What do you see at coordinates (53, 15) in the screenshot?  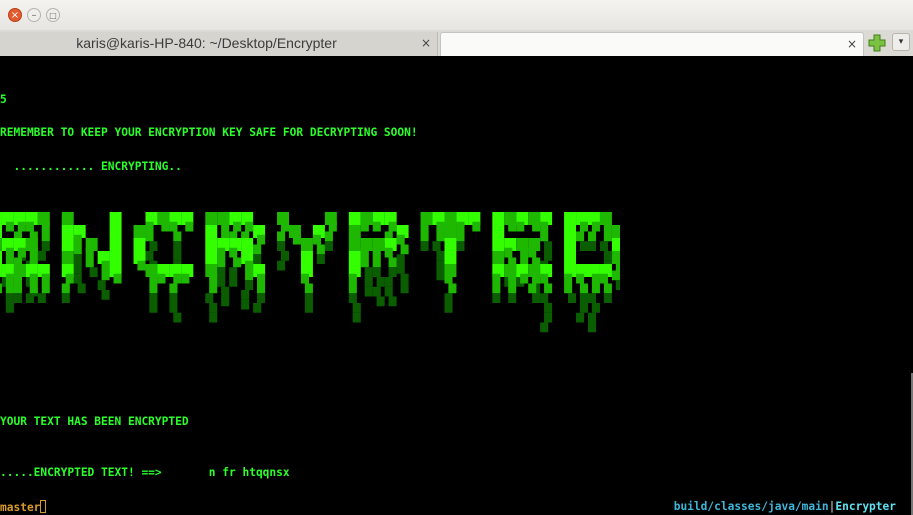 I see `maximize-window-button: □` at bounding box center [53, 15].